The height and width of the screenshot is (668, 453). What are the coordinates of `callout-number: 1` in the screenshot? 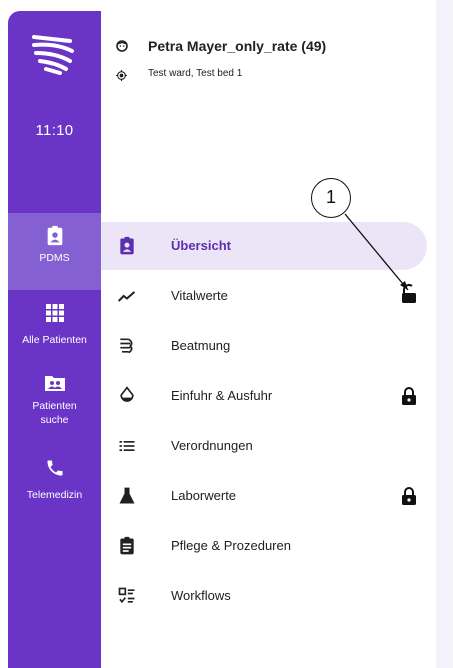 It's located at (331, 198).